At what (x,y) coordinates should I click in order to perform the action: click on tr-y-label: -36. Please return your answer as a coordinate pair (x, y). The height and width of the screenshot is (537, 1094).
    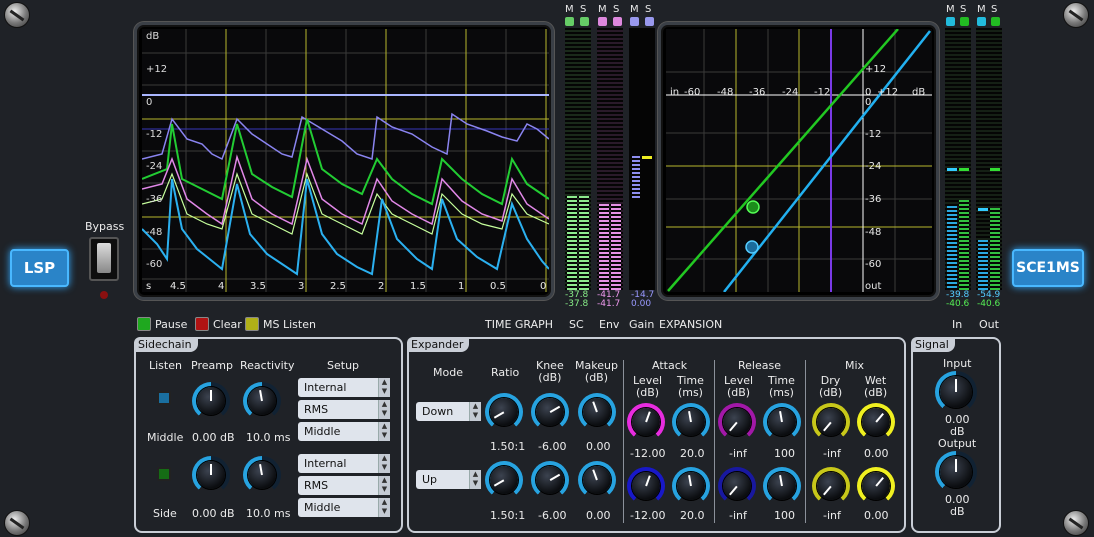
    Looking at the image, I should click on (873, 199).